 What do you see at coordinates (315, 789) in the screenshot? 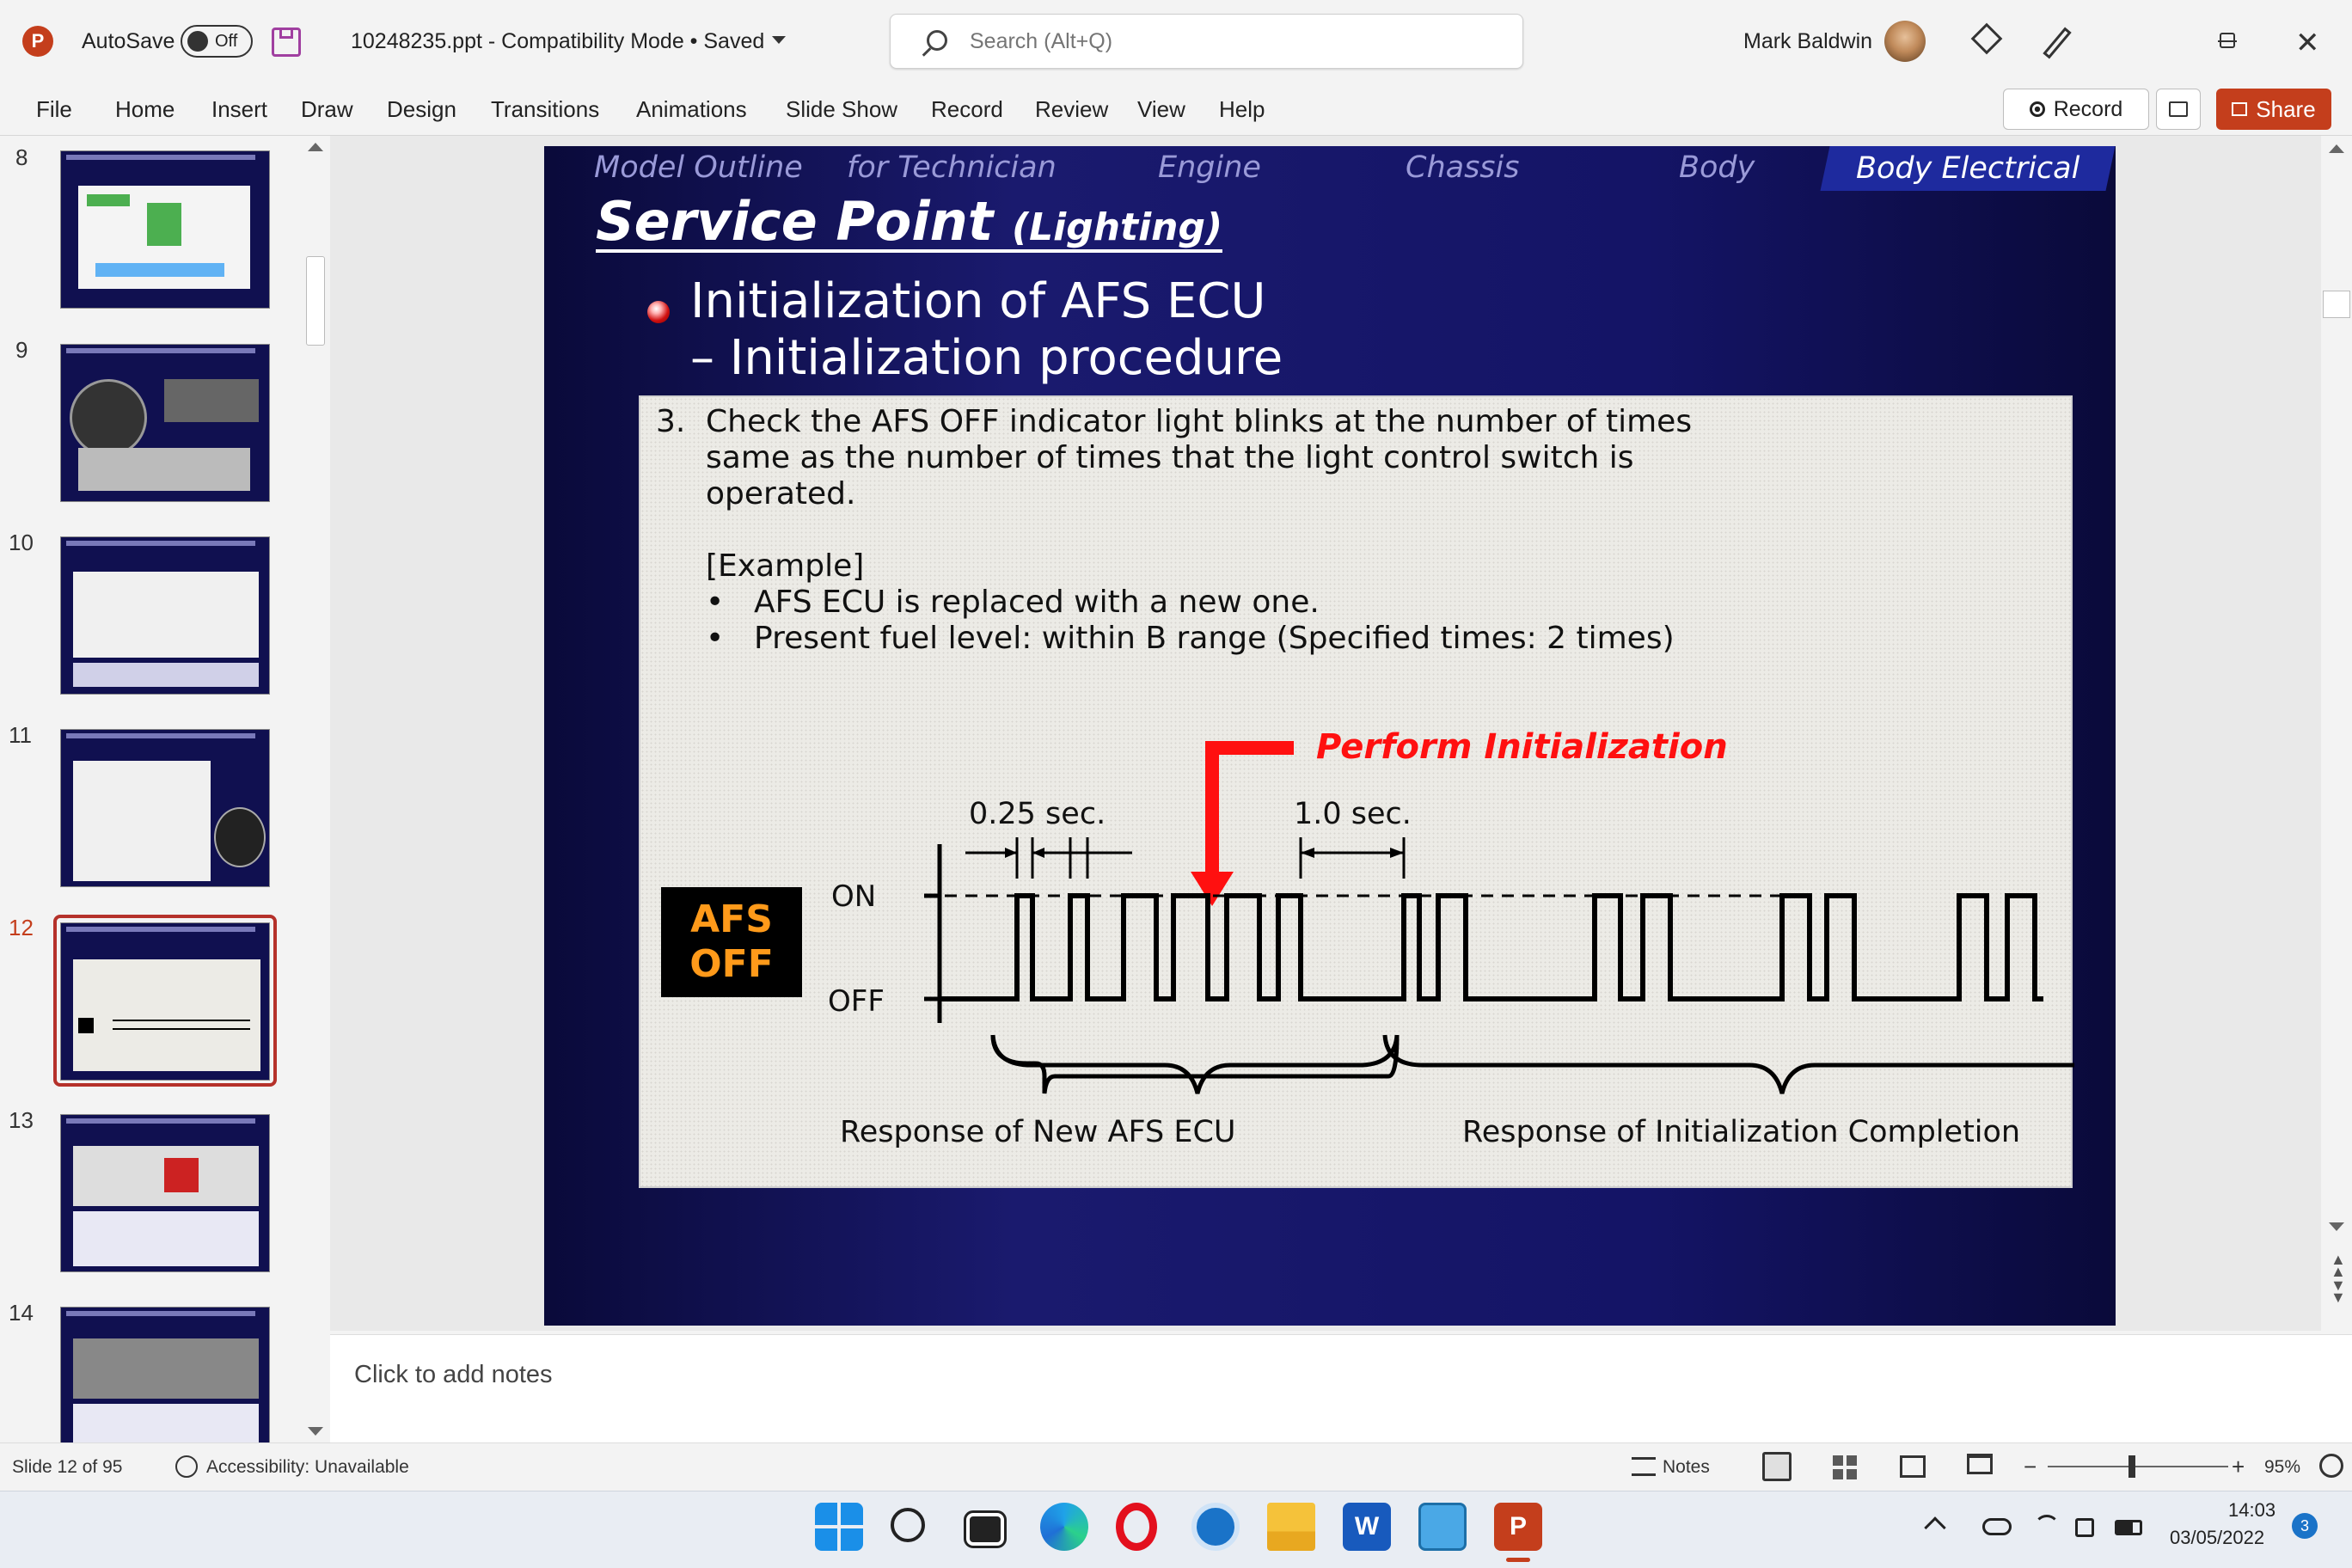
I see `thumbnail-scrollbar` at bounding box center [315, 789].